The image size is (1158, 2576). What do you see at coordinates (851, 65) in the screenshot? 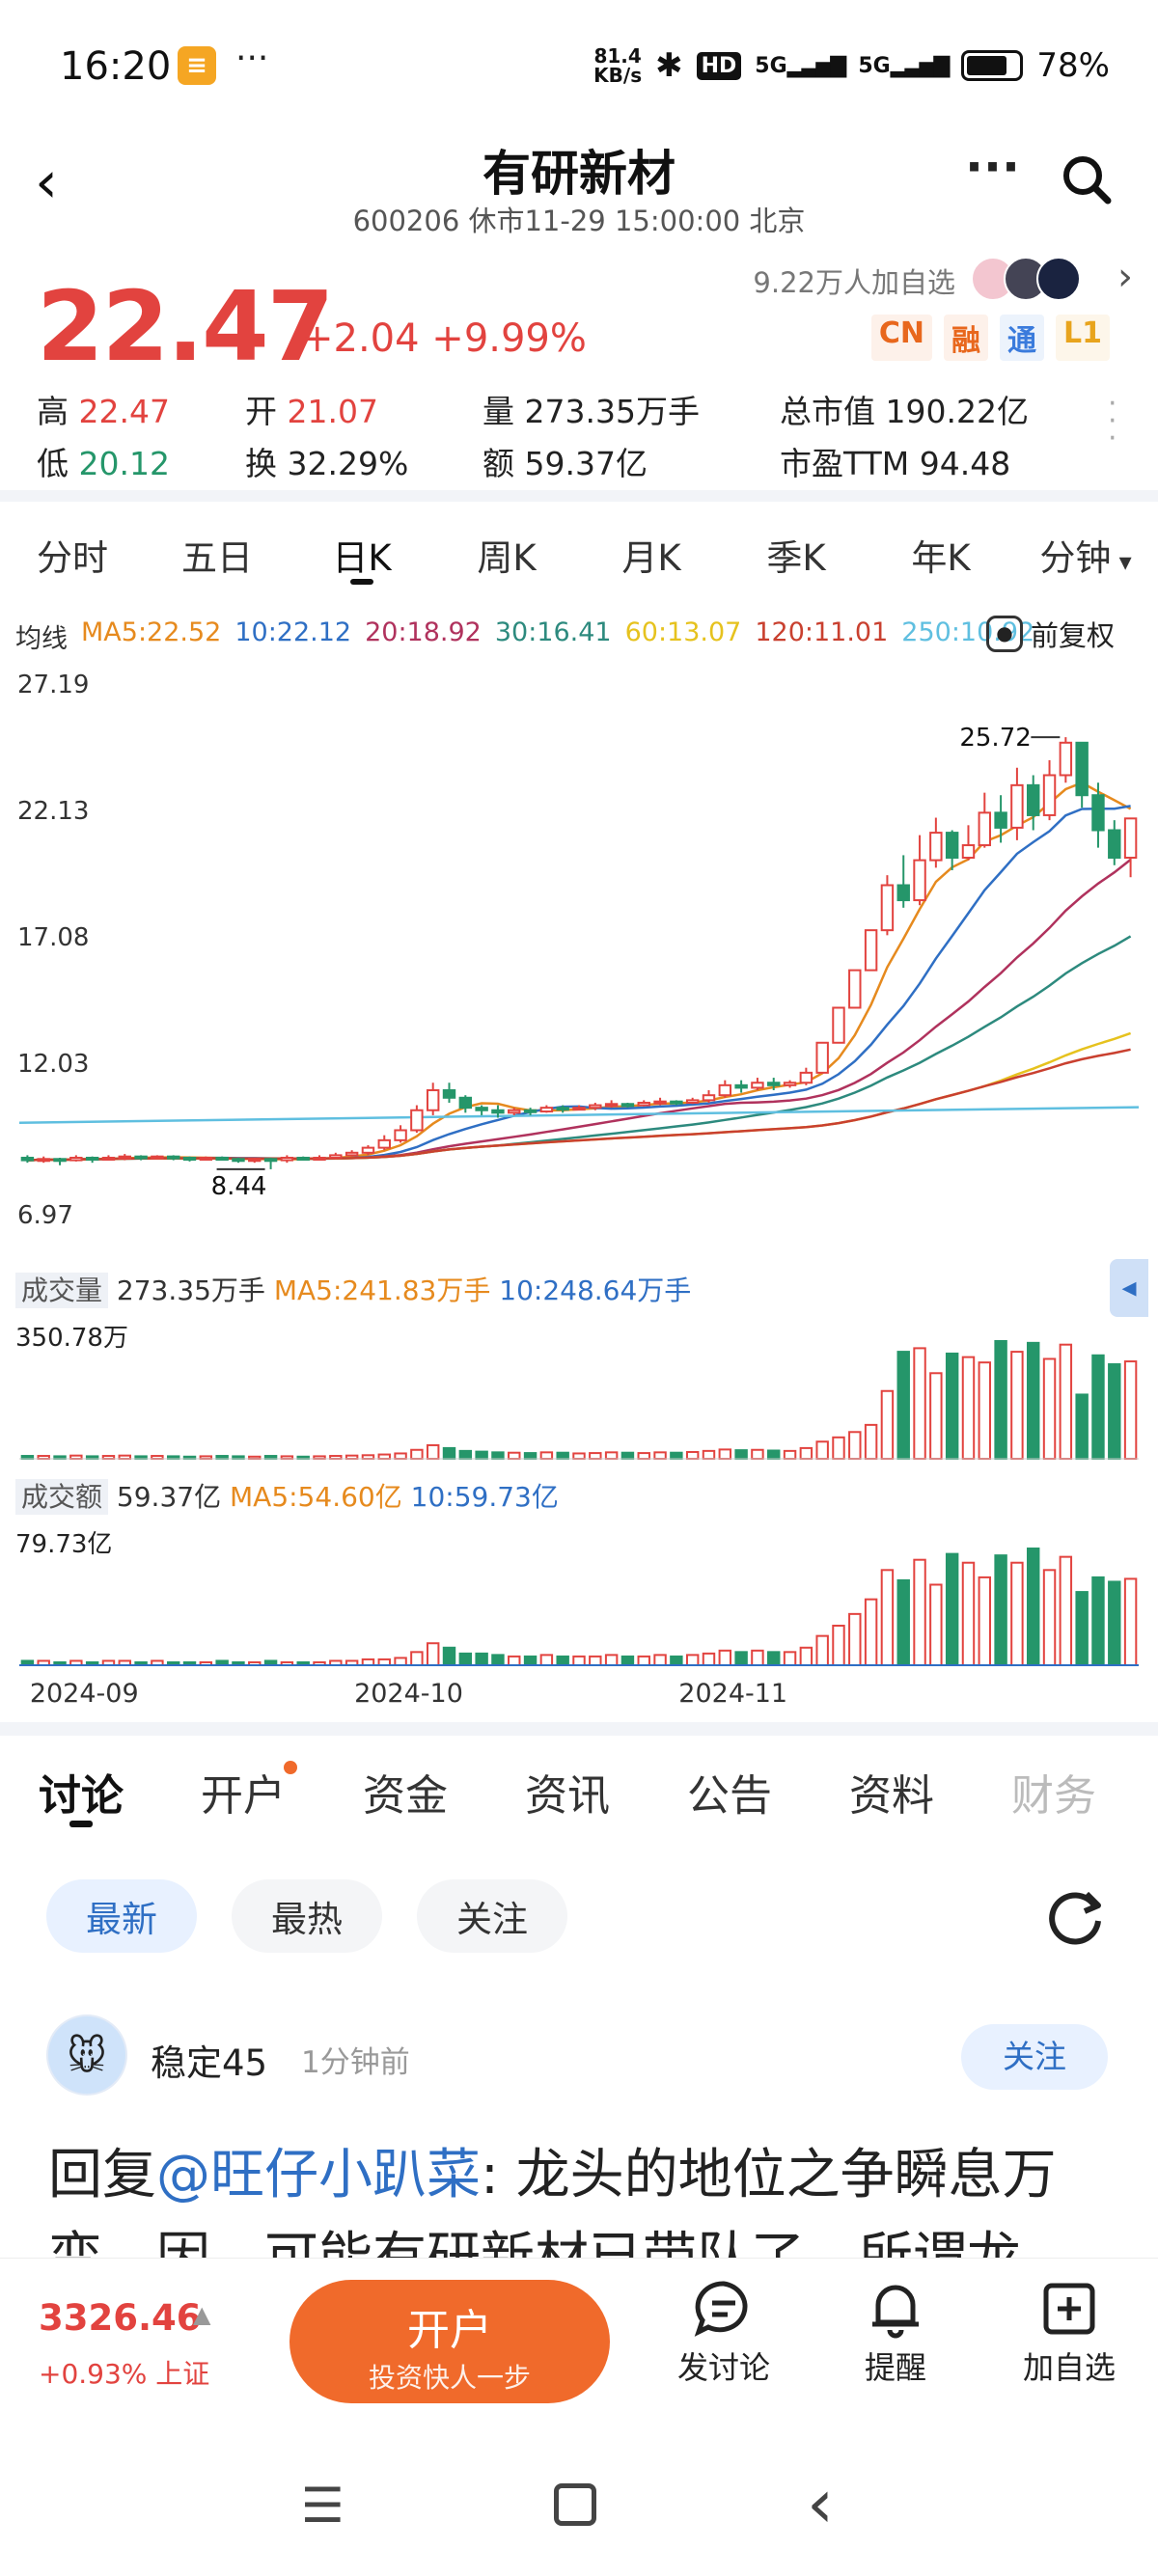
I see `status-right: 81.4 KB/s ✱ HD 5G▂▃▅▇ 5G▂▃▅▇ 78%` at bounding box center [851, 65].